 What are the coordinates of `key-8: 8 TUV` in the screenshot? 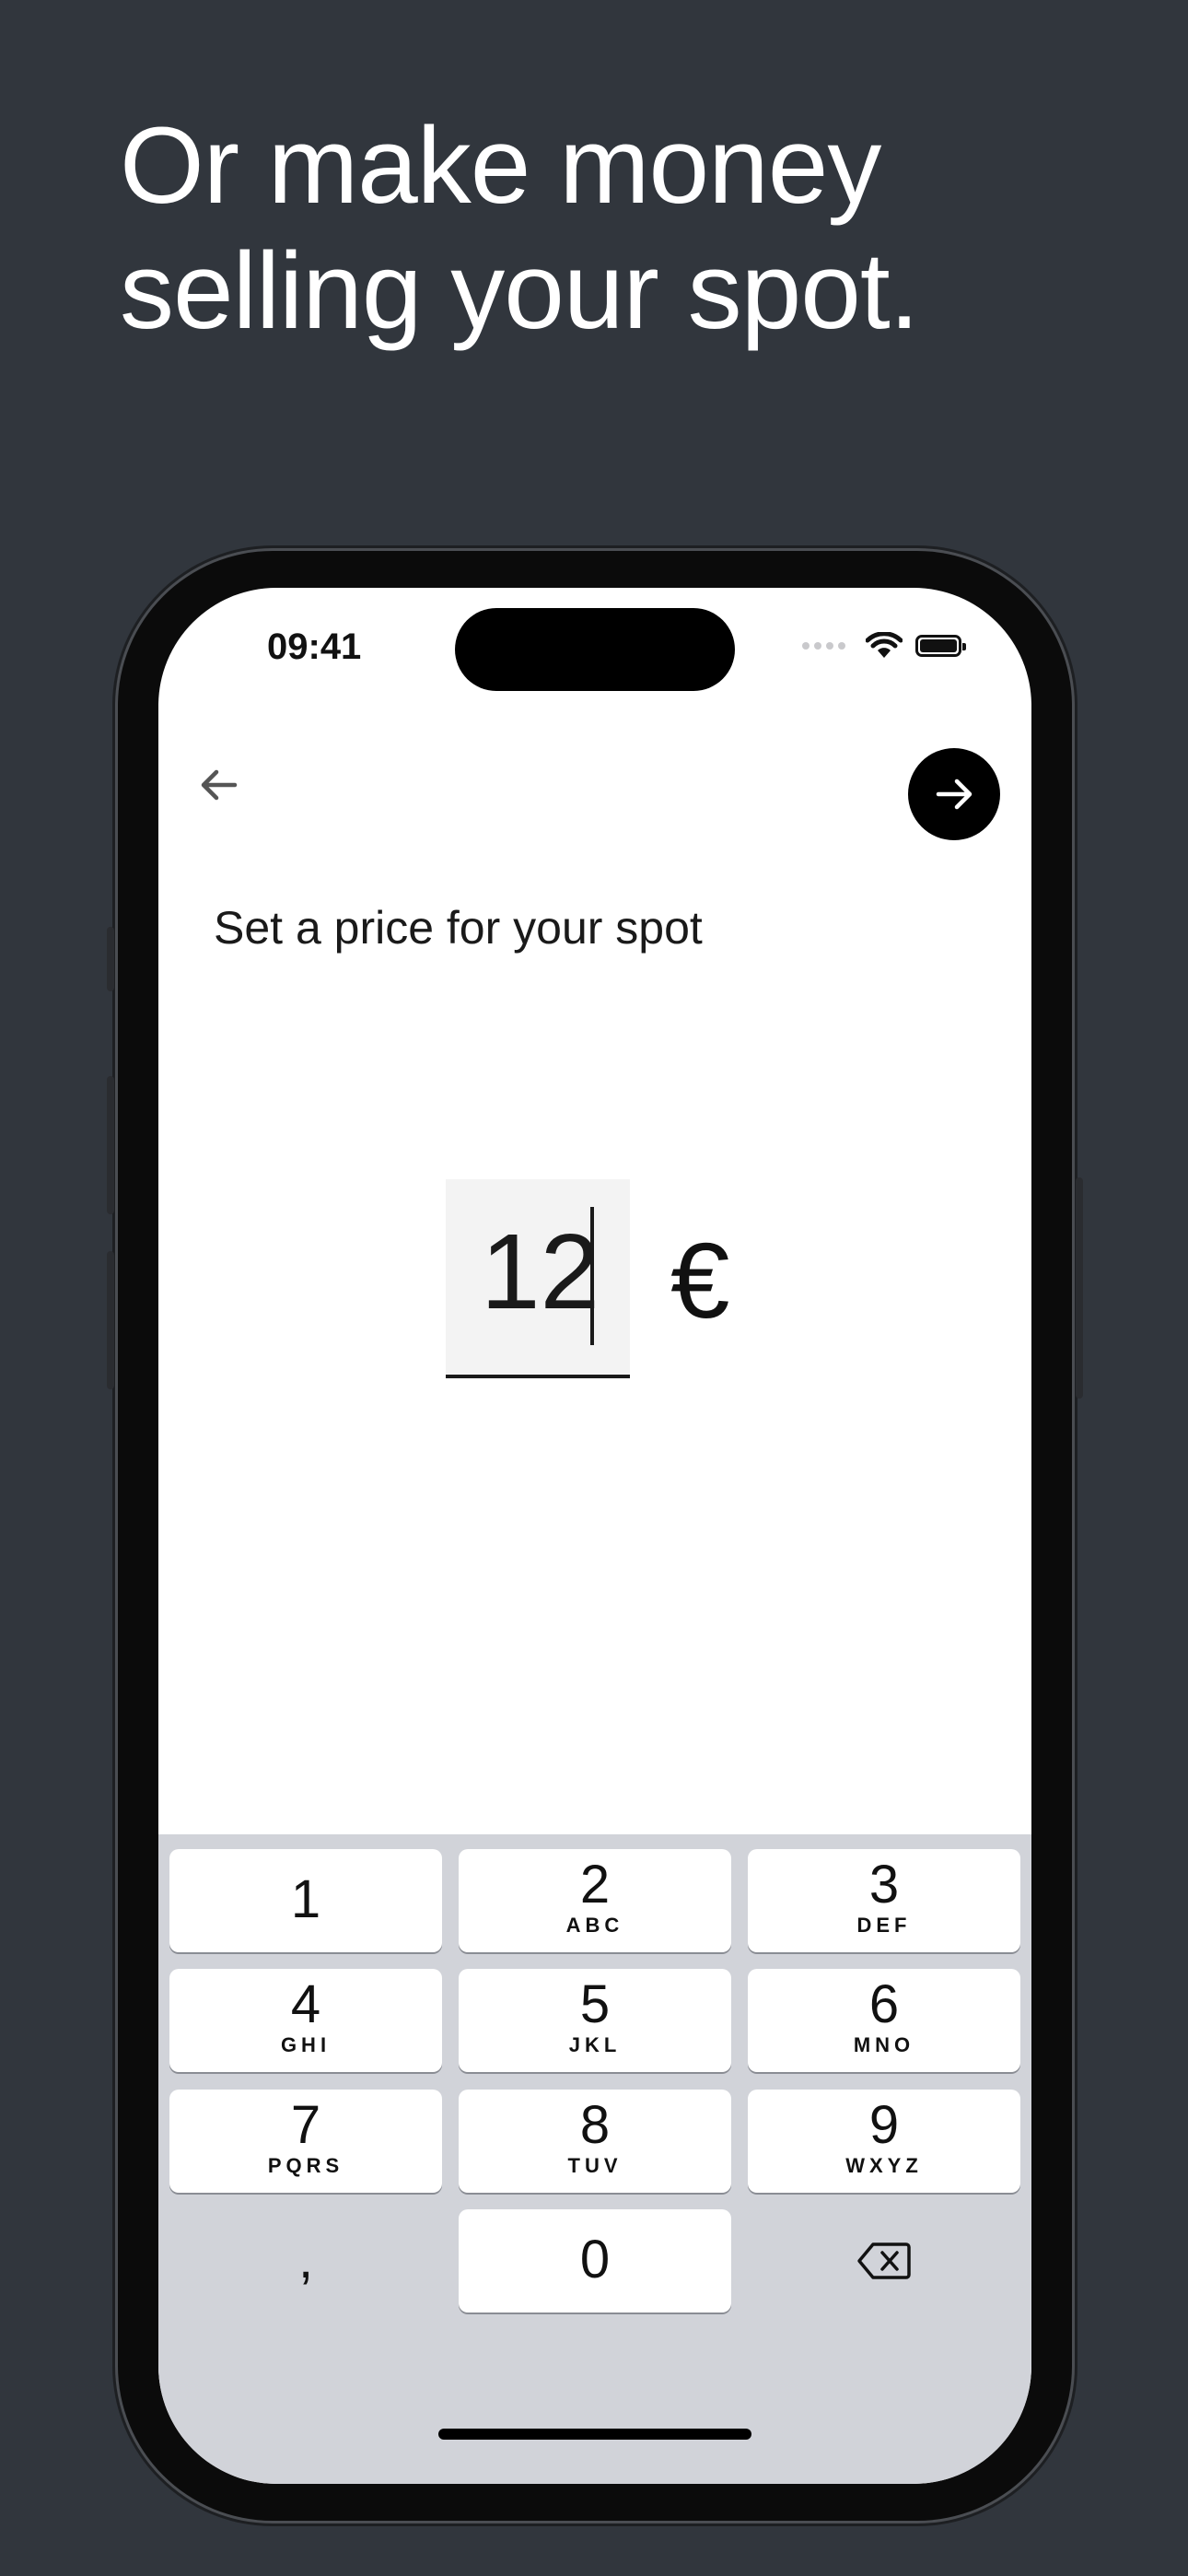 It's located at (595, 2141).